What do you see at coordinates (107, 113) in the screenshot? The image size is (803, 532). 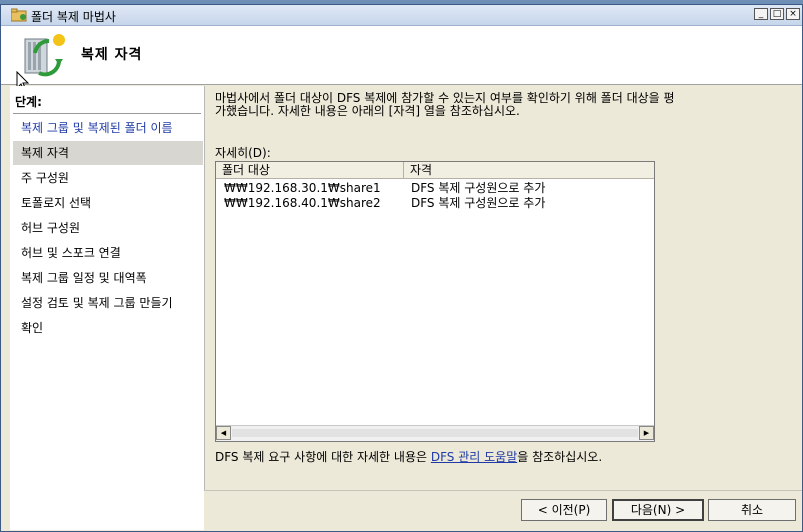 I see `steps-divider` at bounding box center [107, 113].